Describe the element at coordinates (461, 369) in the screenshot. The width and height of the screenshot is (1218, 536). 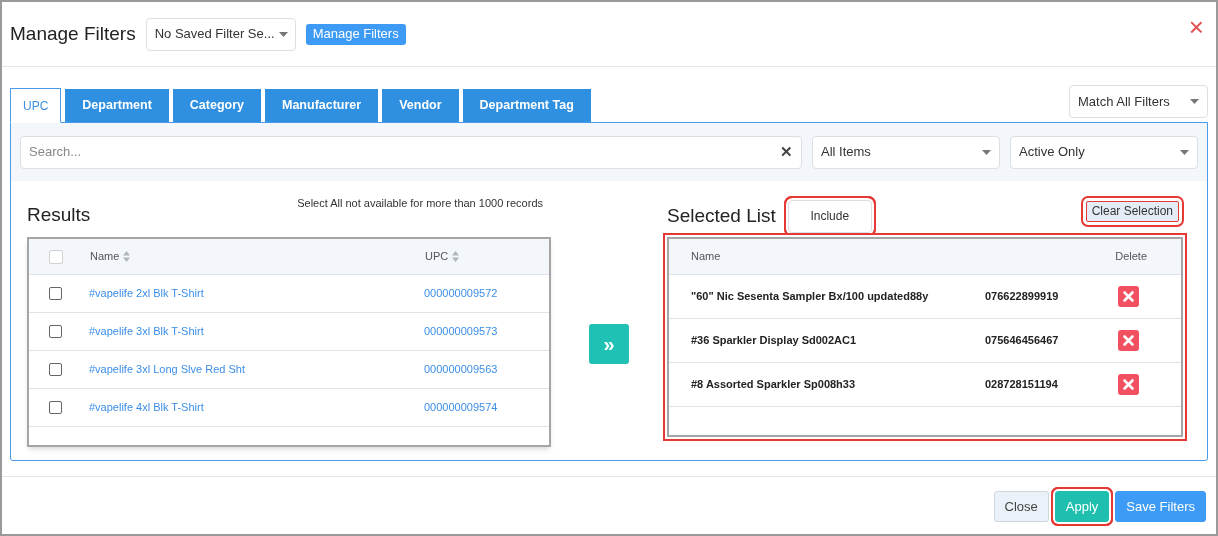
I see `upc-link: 000000009563` at that location.